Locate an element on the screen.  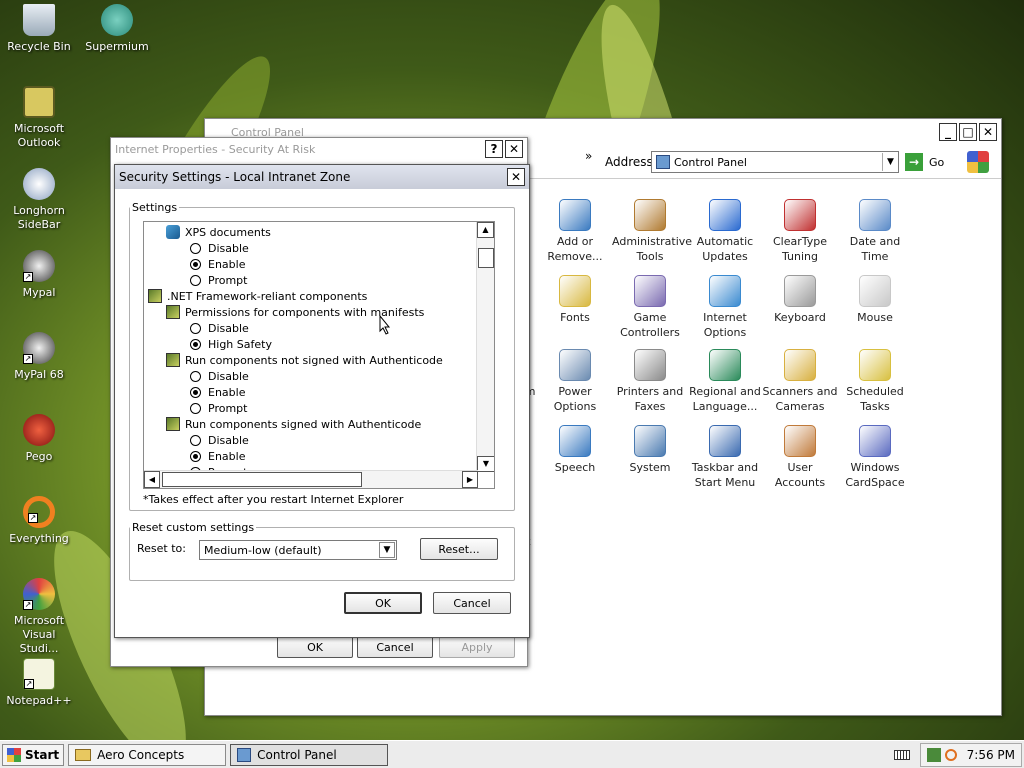
shortcut-arrow-icon: ↗ is located at coordinates (28, 359).